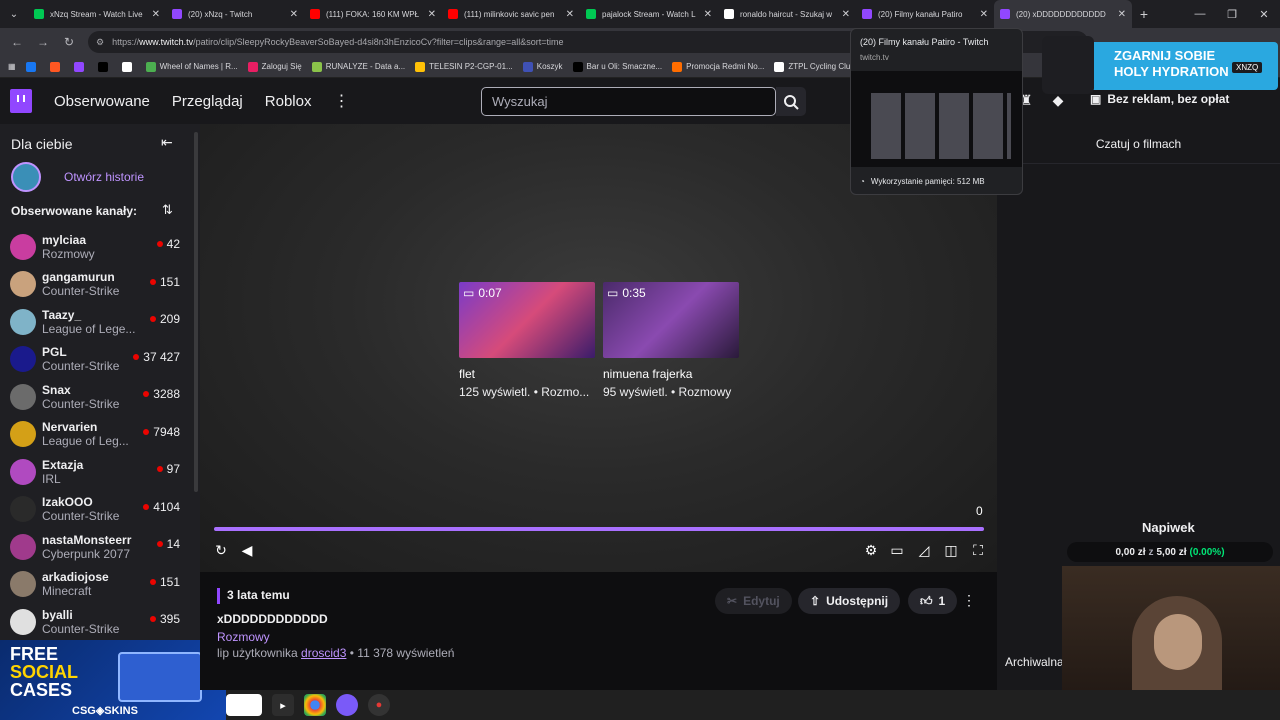  I want to click on live-dot-icon, so click(136, 356).